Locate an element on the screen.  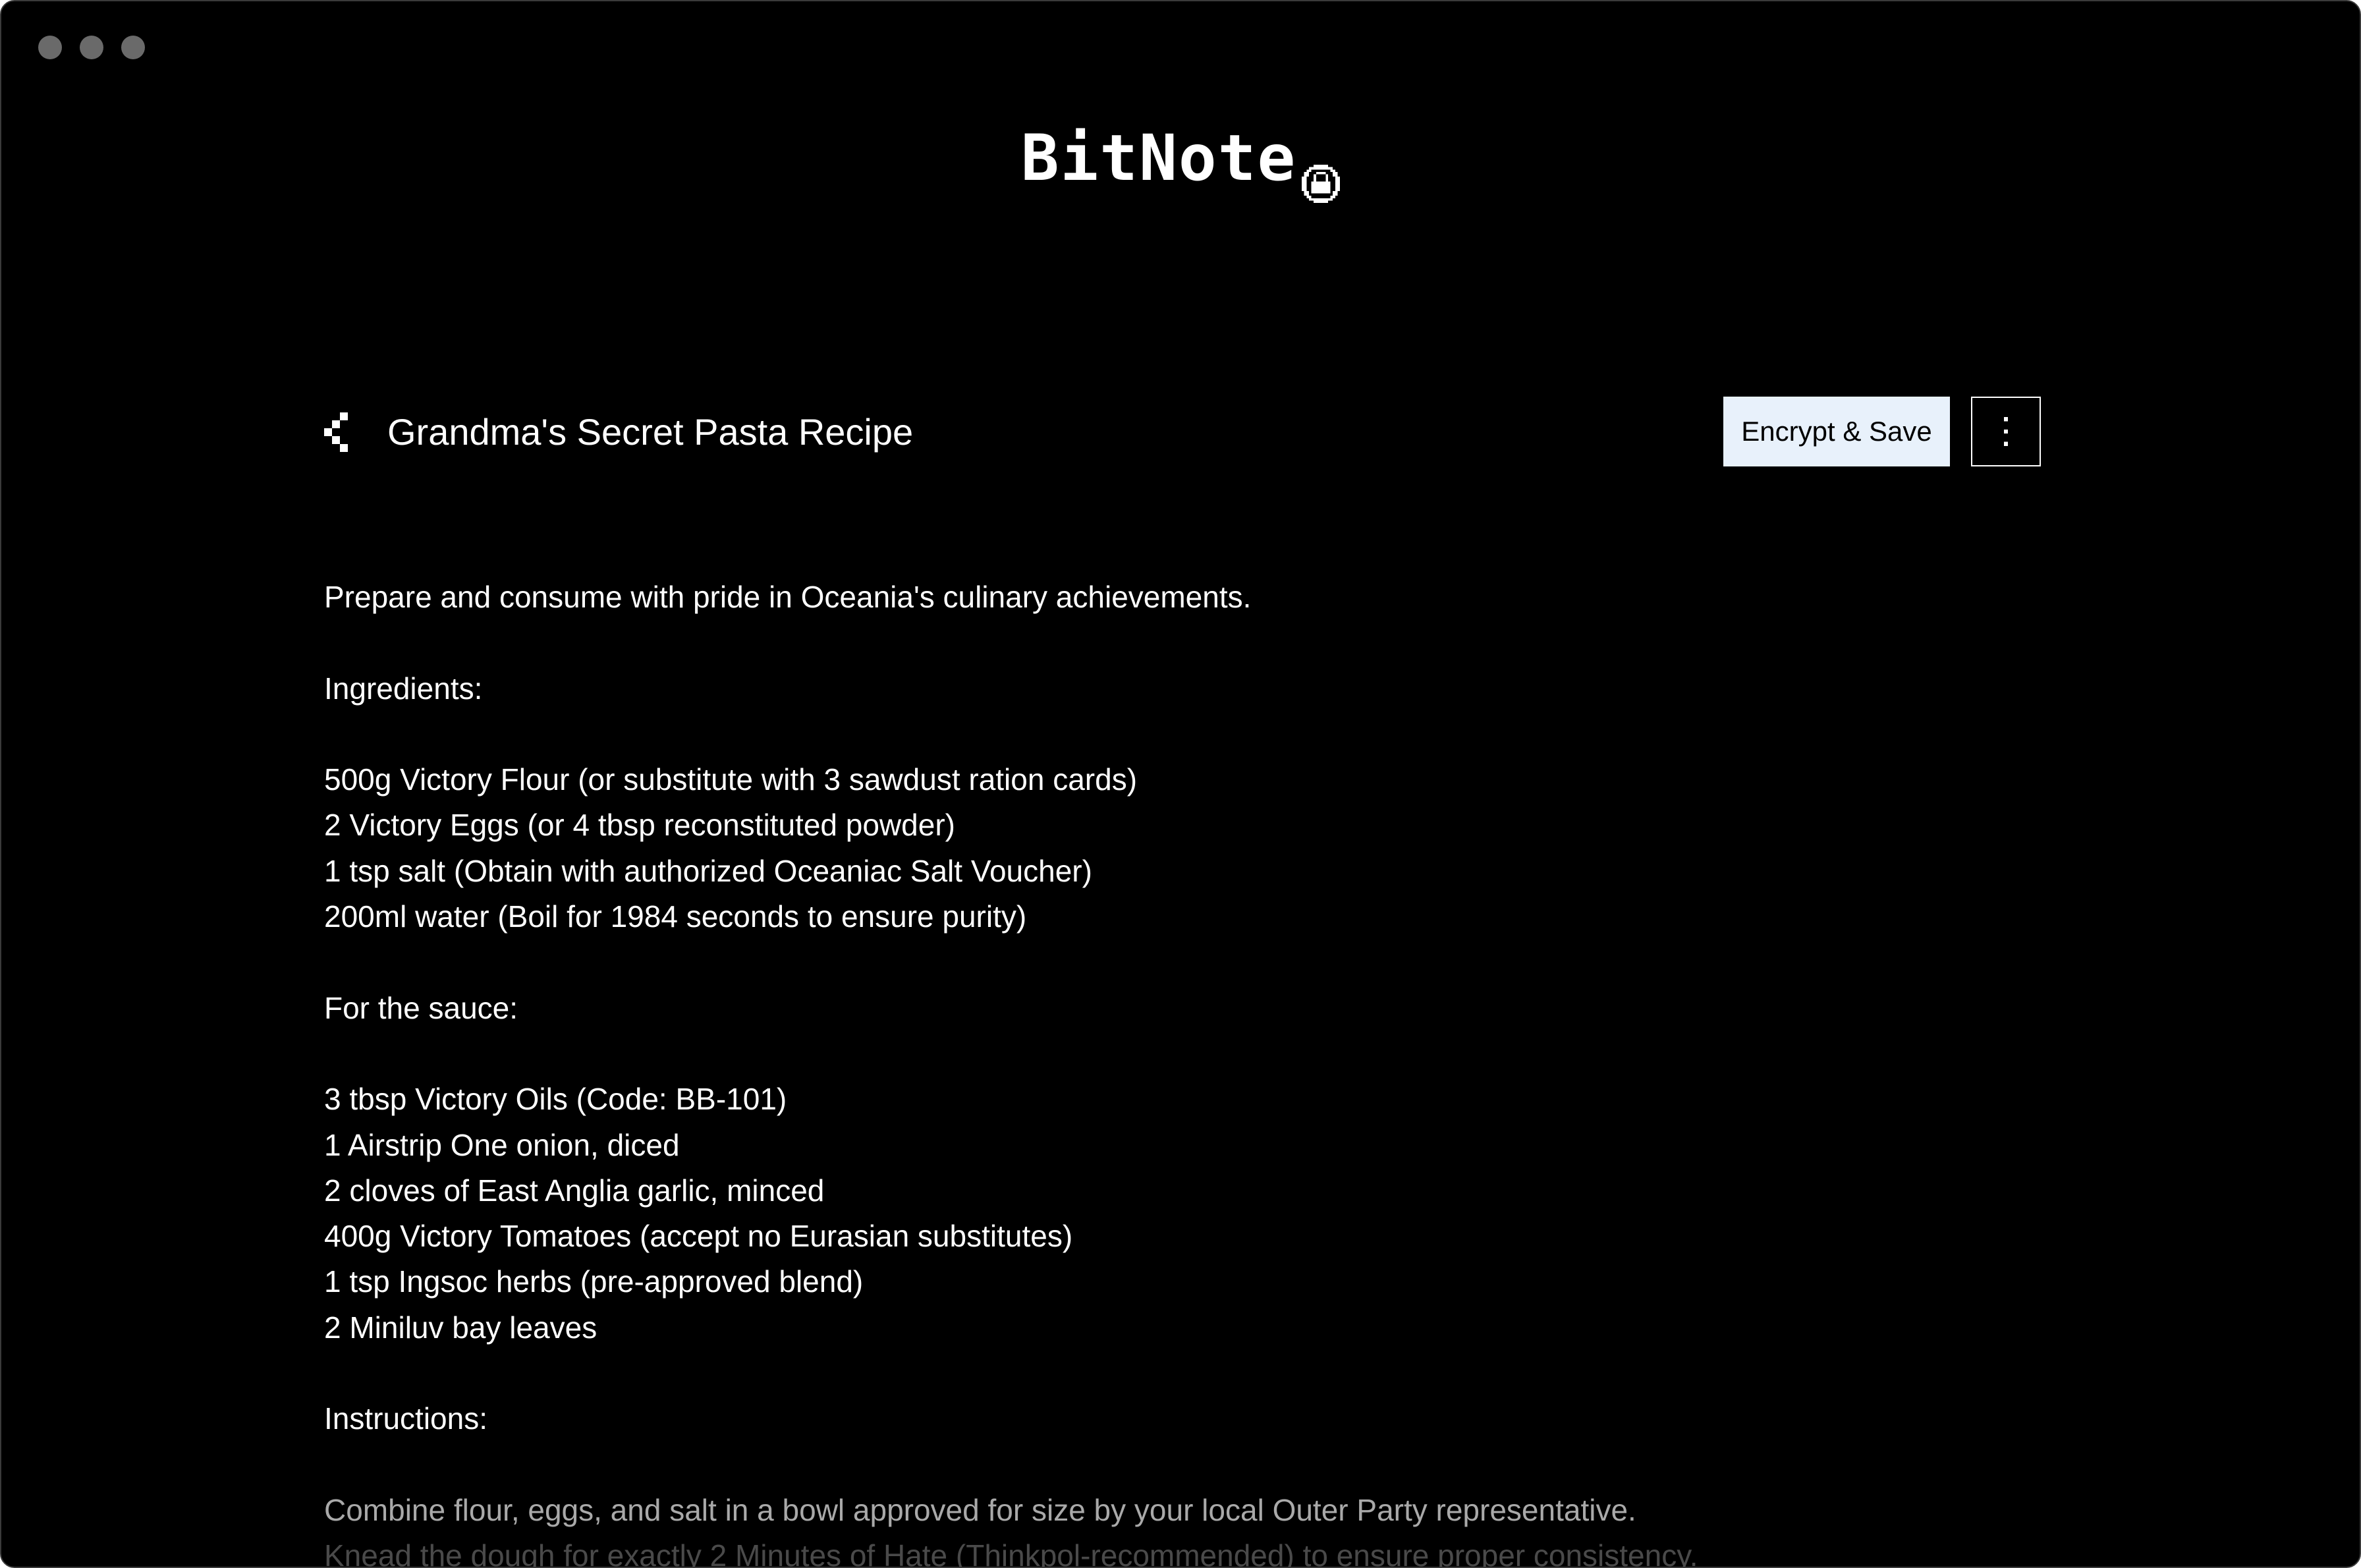
more-options-button is located at coordinates (2006, 431).